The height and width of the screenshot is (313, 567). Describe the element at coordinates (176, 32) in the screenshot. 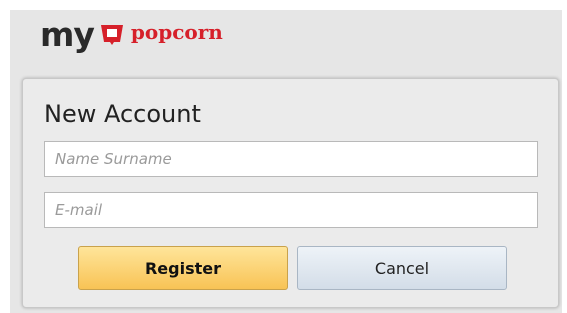

I see `logo-popcorn-text: popcorn` at that location.